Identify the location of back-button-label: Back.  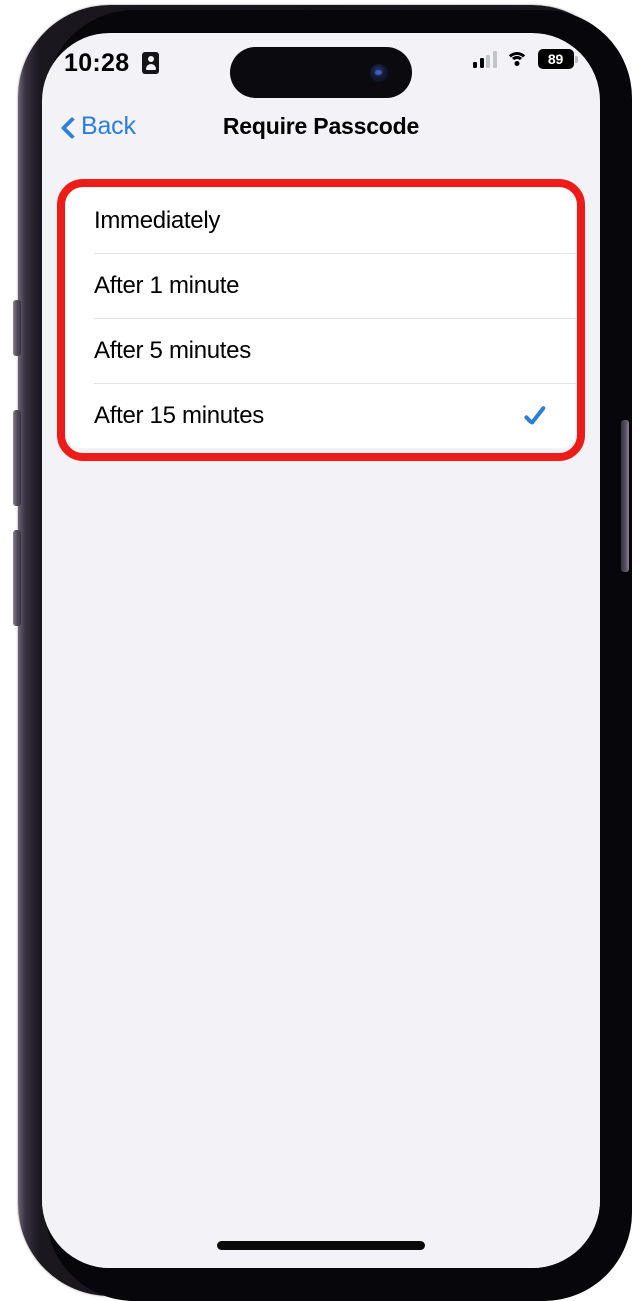
(108, 125).